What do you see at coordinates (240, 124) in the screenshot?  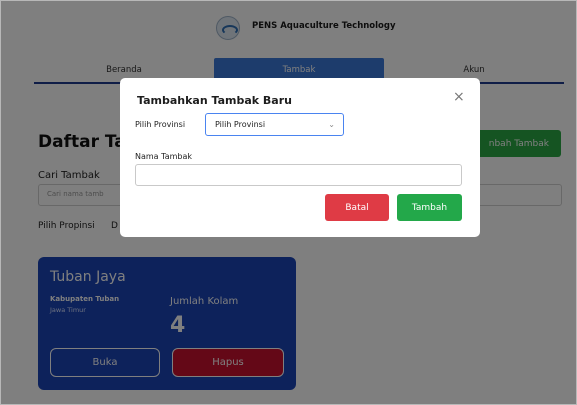 I see `province-select-value: Pilih Provinsi` at bounding box center [240, 124].